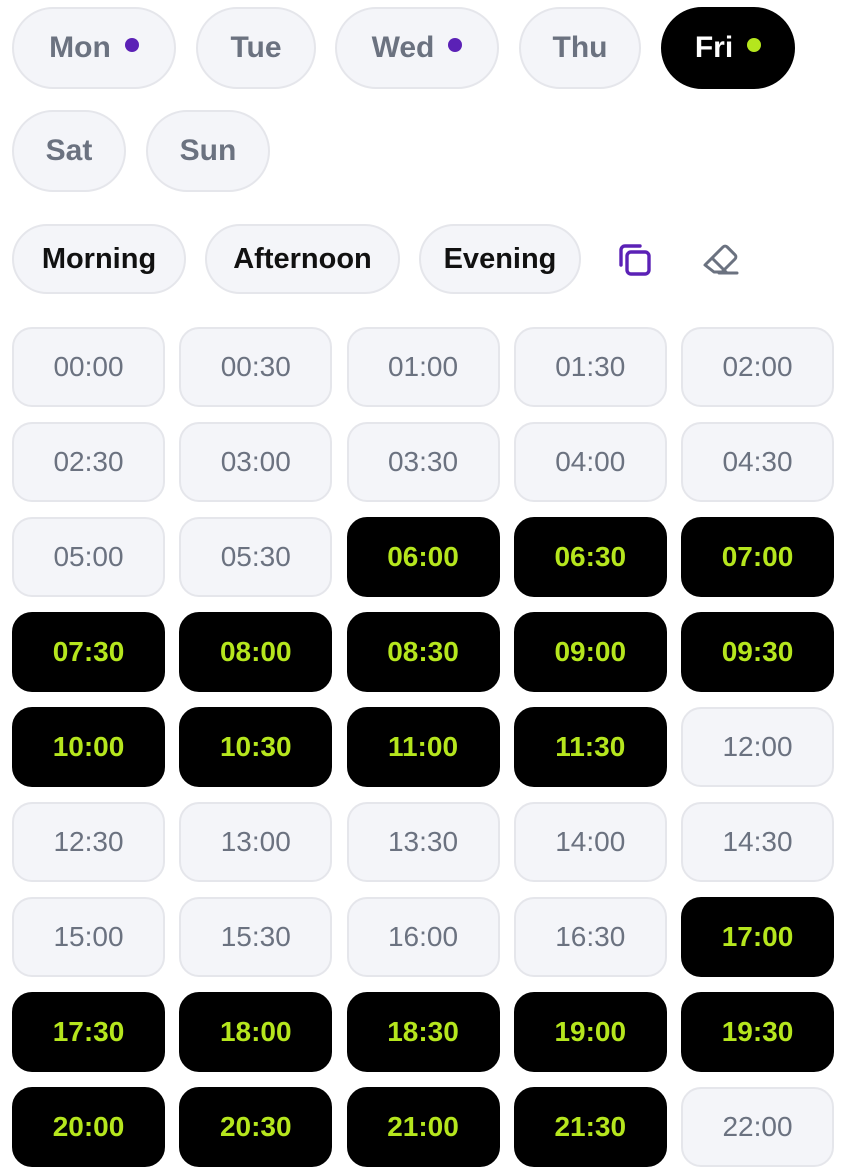  What do you see at coordinates (256, 1127) in the screenshot?
I see `time-slot-2030: 20:30` at bounding box center [256, 1127].